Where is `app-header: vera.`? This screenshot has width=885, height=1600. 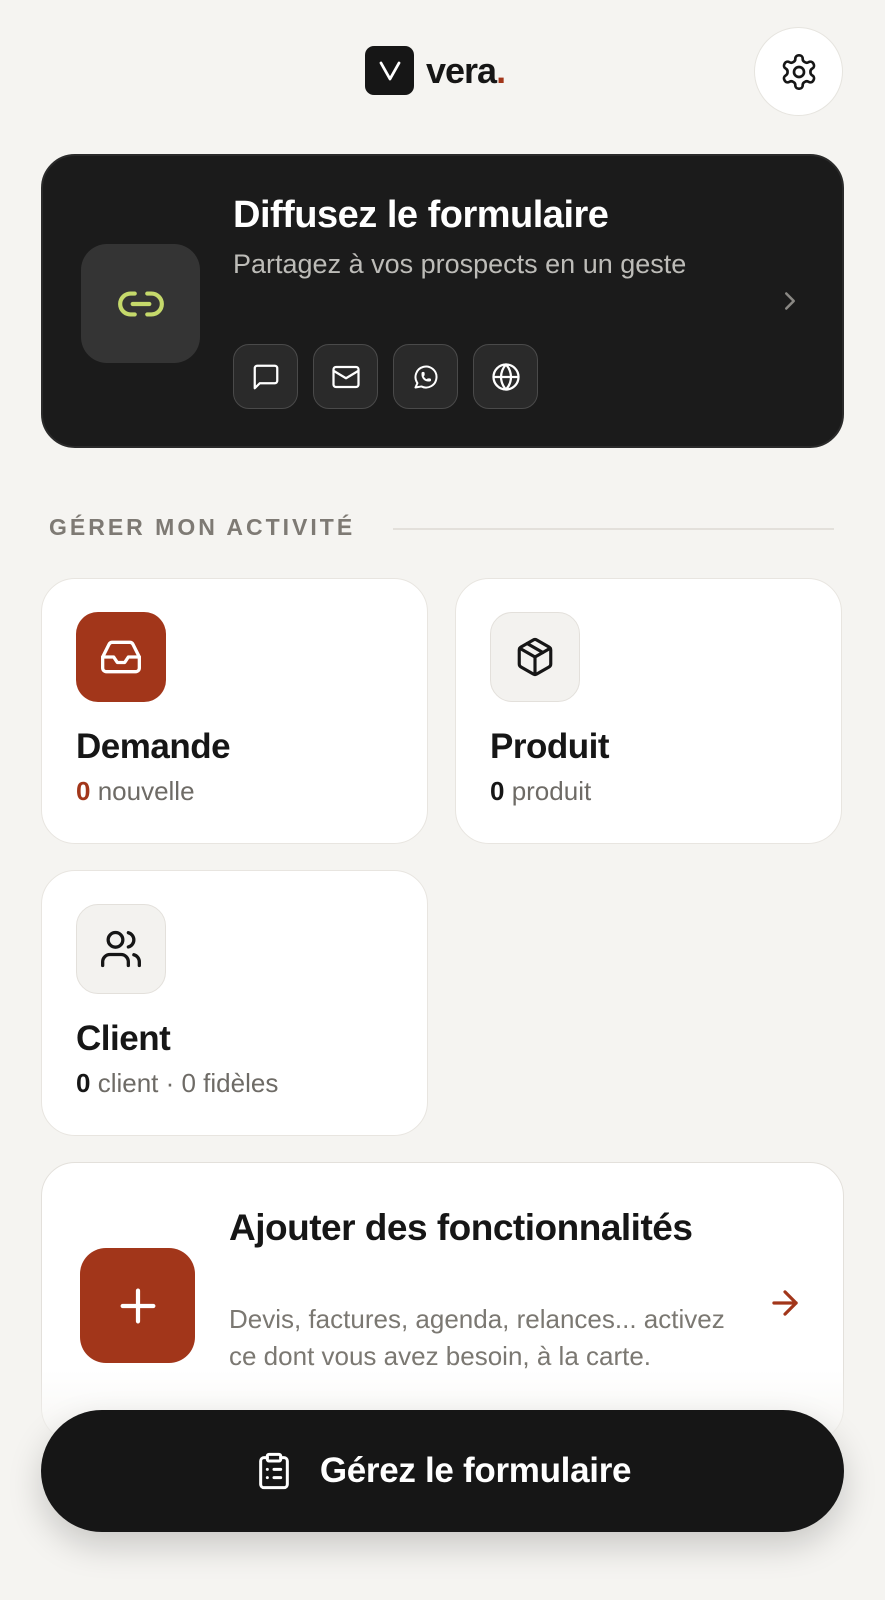 app-header: vera. is located at coordinates (442, 75).